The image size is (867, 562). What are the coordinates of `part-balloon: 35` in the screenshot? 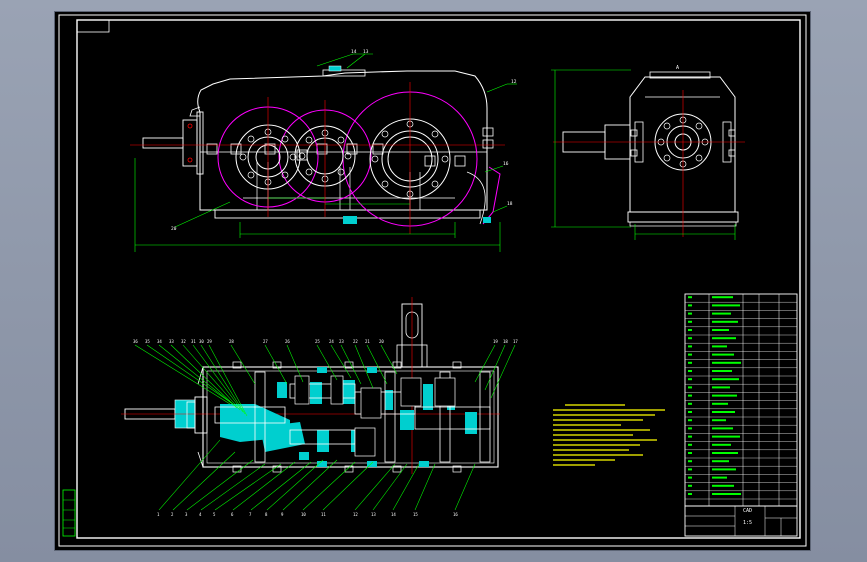 It's located at (147, 341).